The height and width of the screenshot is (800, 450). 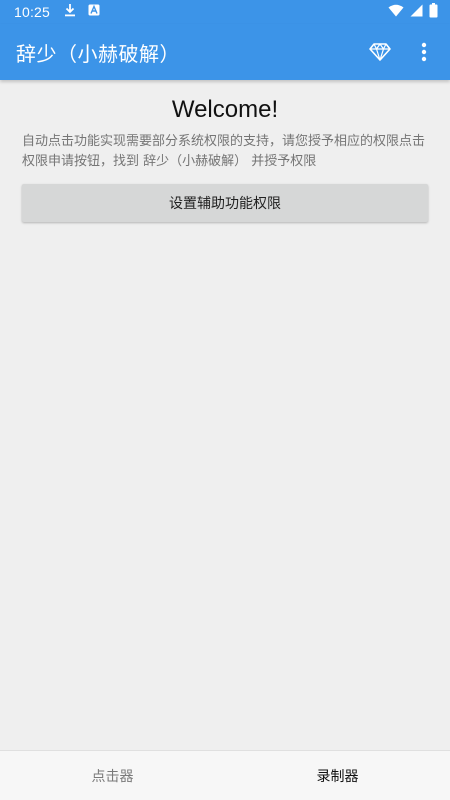 I want to click on app-bar: 辞少（小赫破解）, so click(x=225, y=52).